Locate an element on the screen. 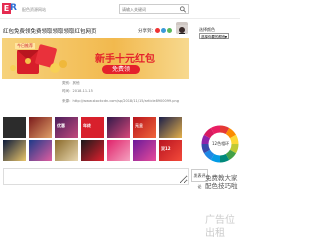  logo-mark-r: R is located at coordinates (13, 8).